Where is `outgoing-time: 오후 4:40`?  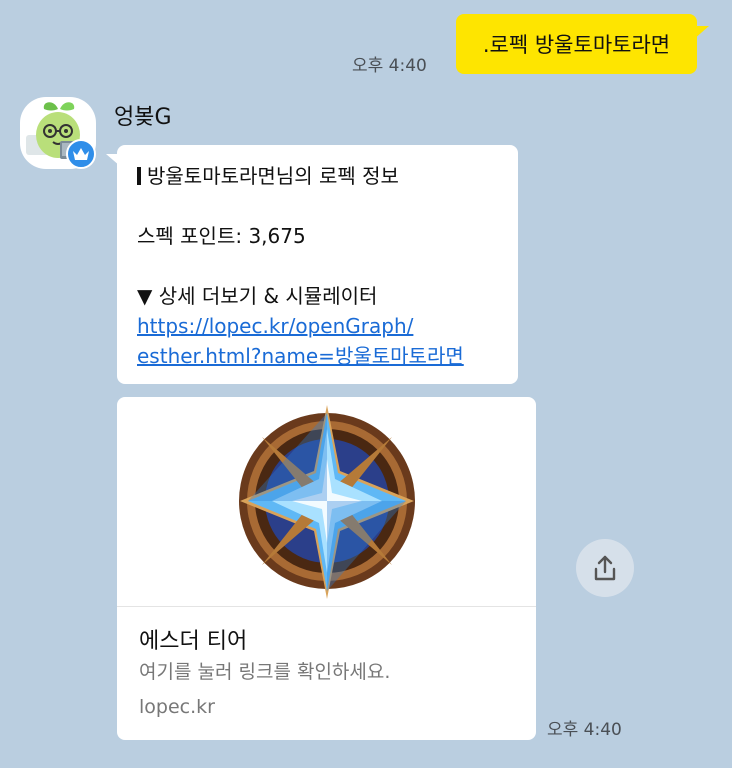 outgoing-time: 오후 4:40 is located at coordinates (389, 66).